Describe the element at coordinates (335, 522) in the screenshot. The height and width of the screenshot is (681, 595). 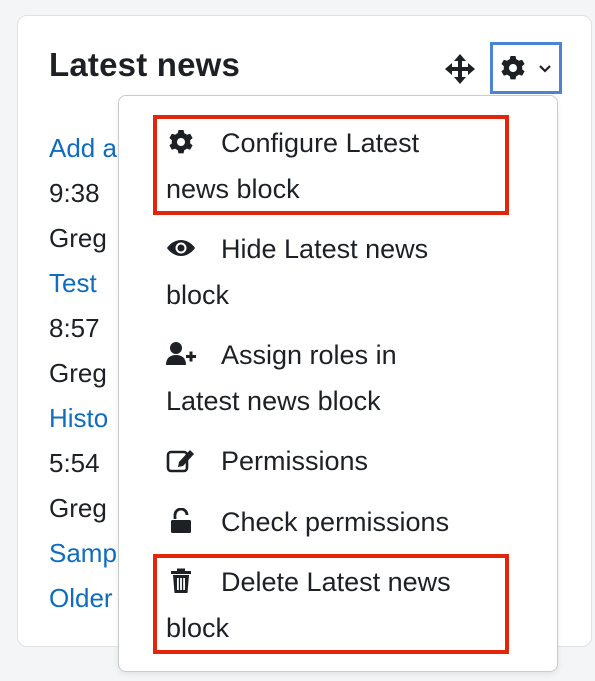
I see `menu-item-label: Check permissions` at that location.